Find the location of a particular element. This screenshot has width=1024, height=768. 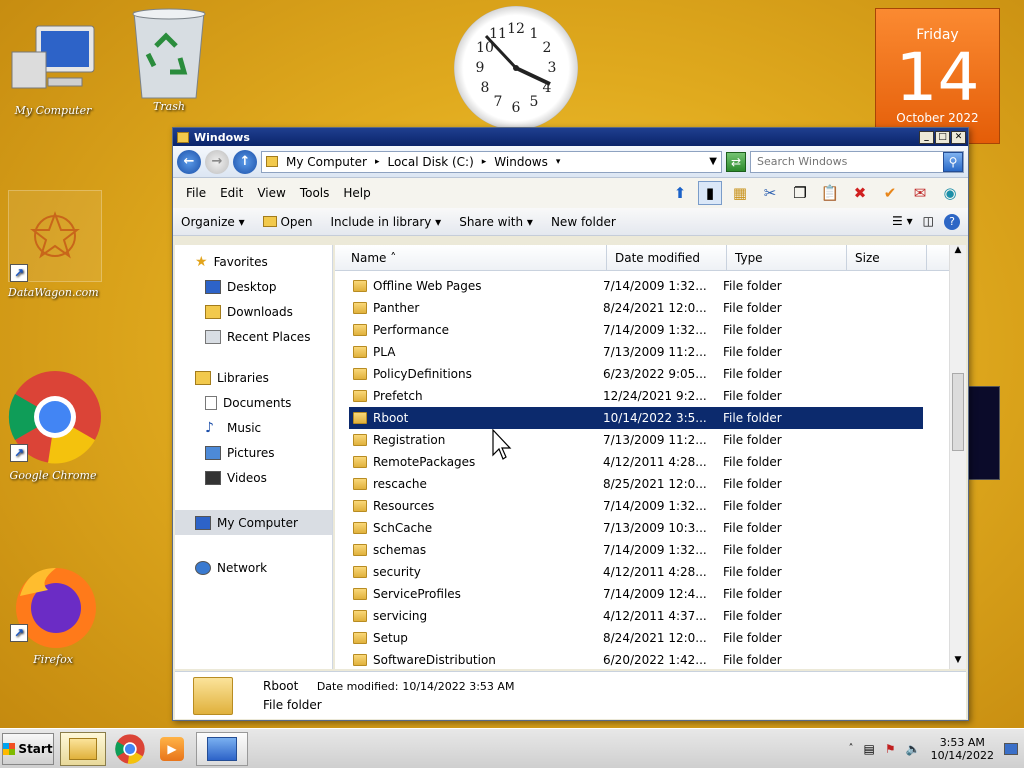

start-button: Start is located at coordinates (28, 748).